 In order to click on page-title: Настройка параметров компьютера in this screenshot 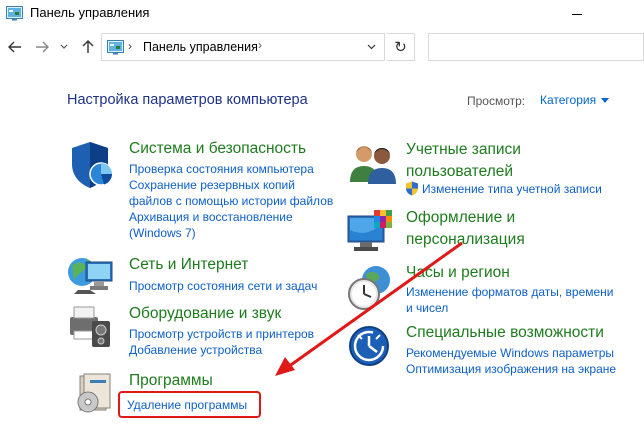, I will do `click(187, 100)`.